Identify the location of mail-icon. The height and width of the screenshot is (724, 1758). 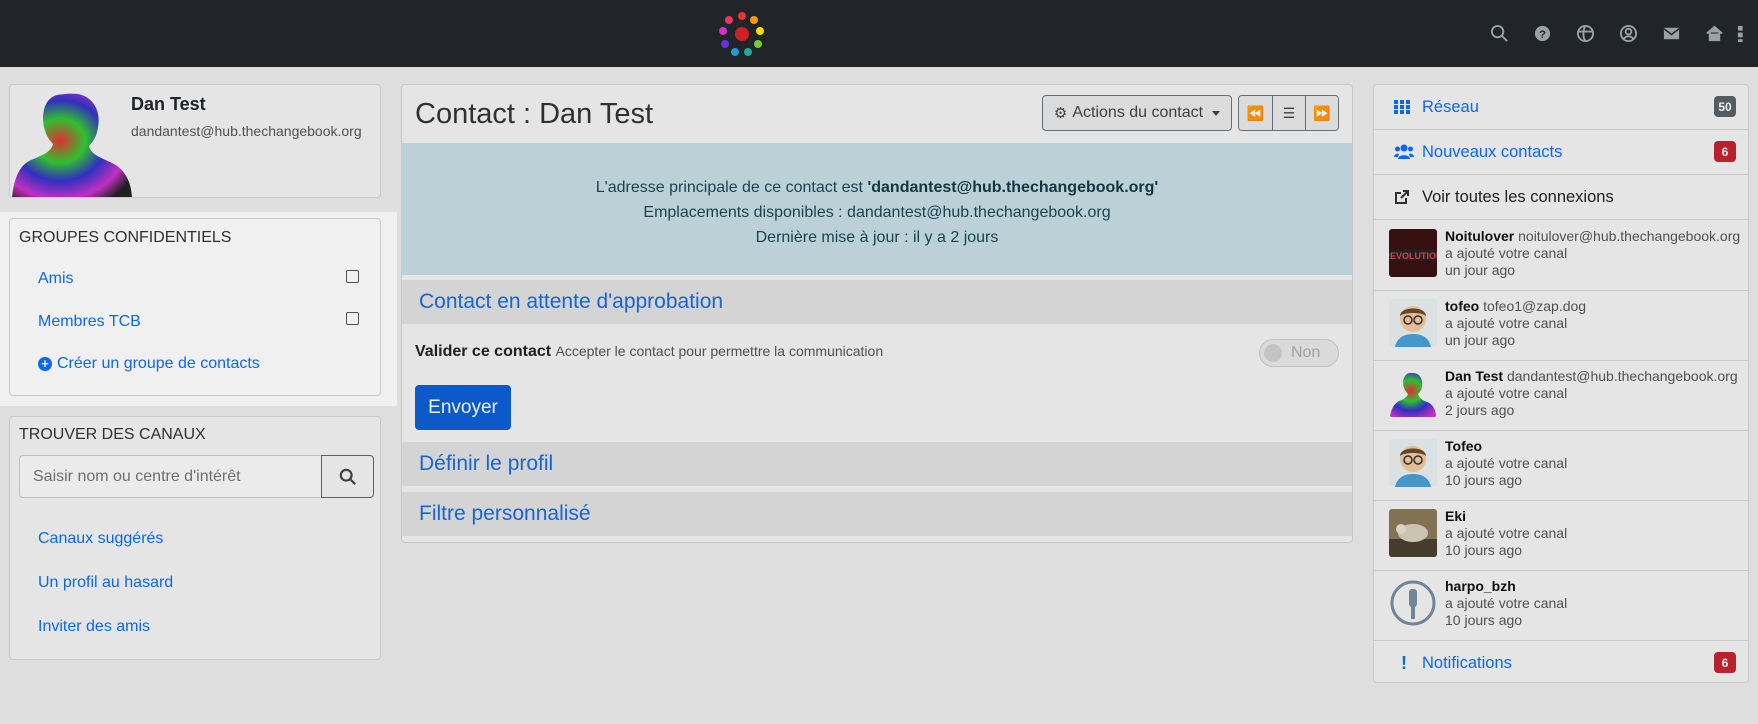
(1671, 33).